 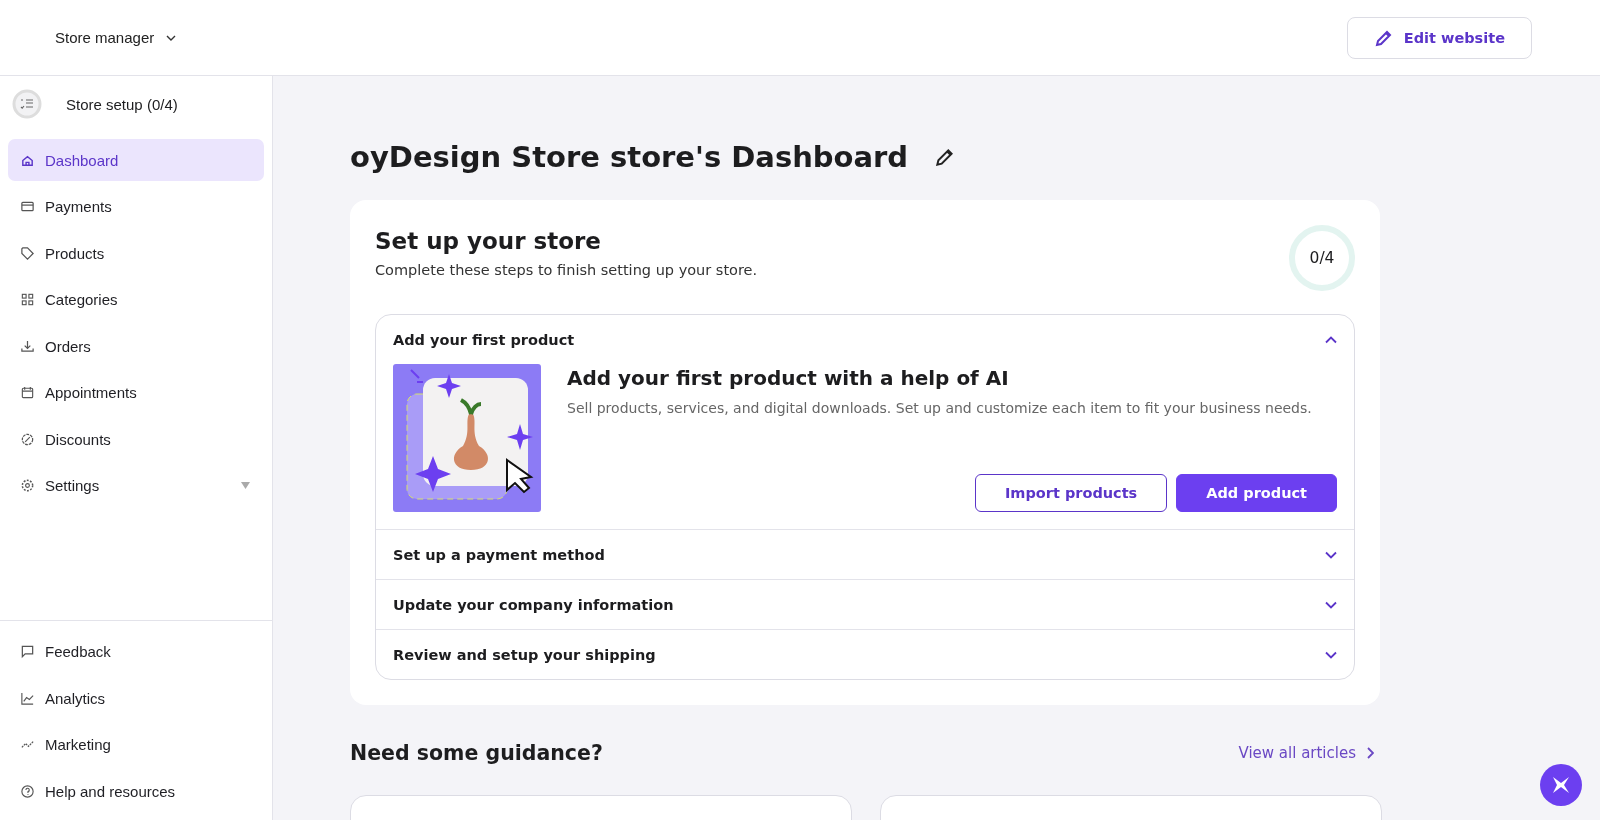 I want to click on step-description: Sell products, services, and digital downloads. Set up and customize each item to fit your business needs., so click(x=940, y=408).